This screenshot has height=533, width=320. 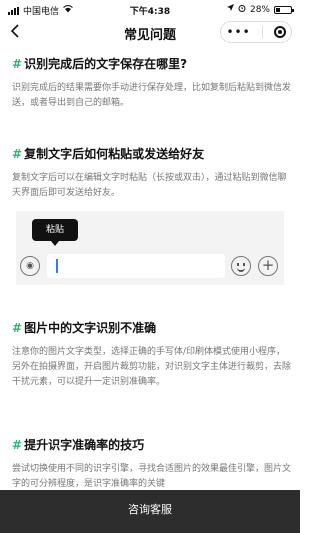 What do you see at coordinates (57, 266) in the screenshot?
I see `text-caret` at bounding box center [57, 266].